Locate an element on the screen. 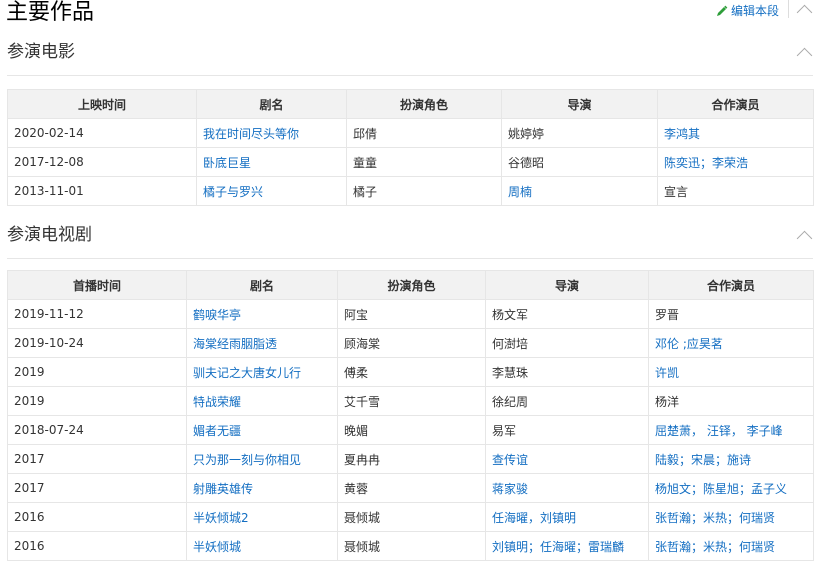  table-cell-link: 射雕英雄传 is located at coordinates (262, 488).